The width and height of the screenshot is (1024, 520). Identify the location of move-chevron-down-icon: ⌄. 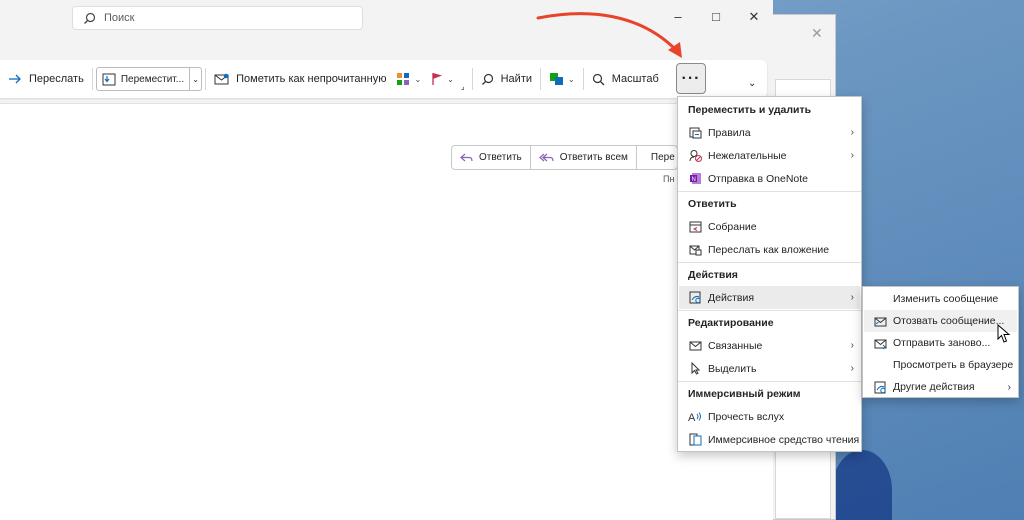
(195, 79).